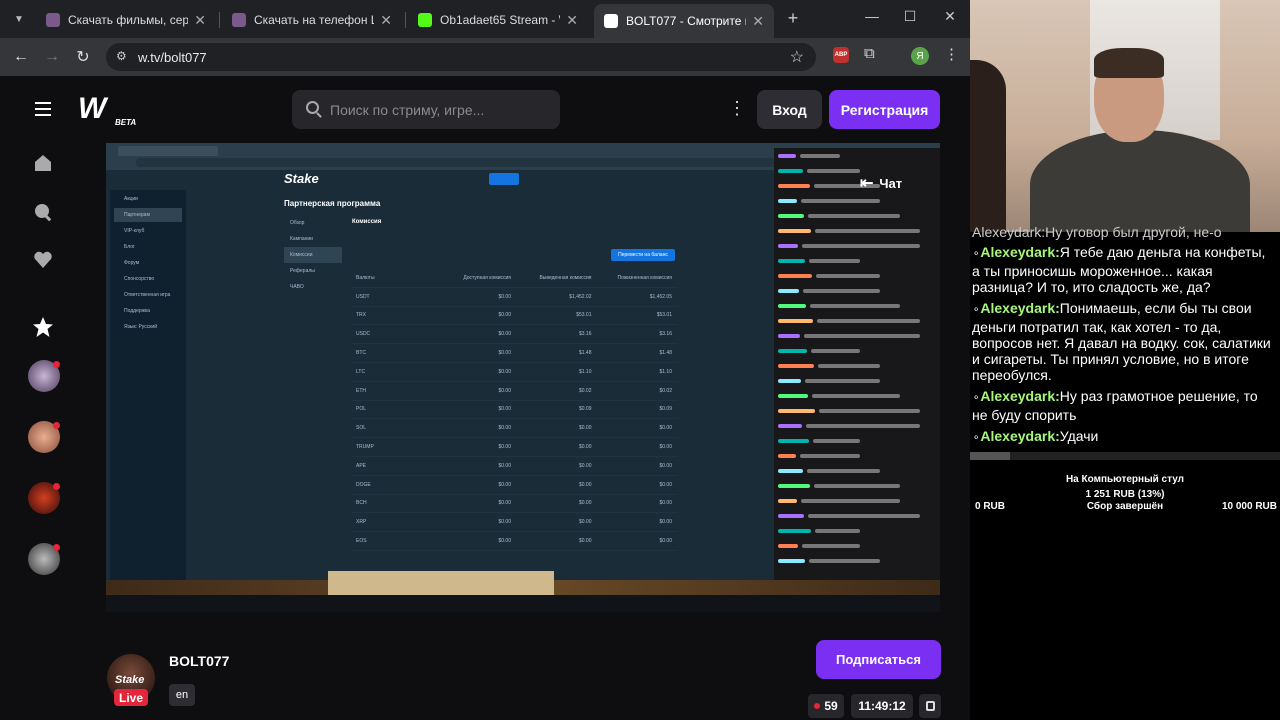 The image size is (1280, 720). I want to click on browser-menu-icon: ⋮, so click(951, 54).